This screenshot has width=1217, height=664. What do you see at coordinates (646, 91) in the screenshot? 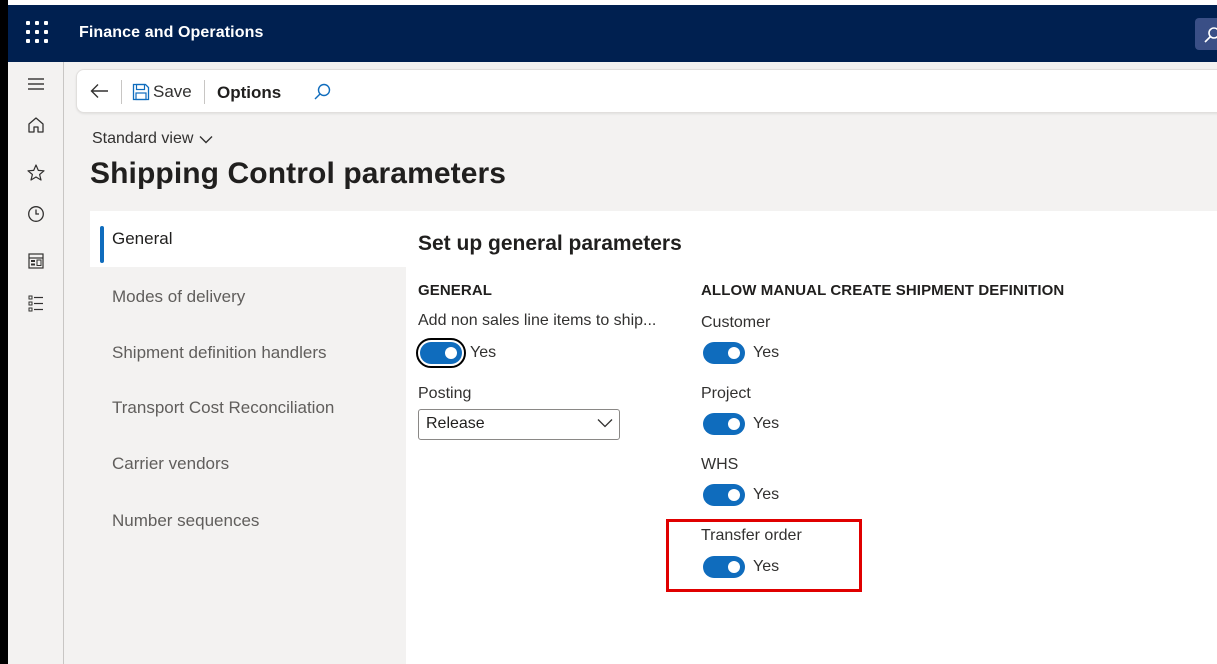
I see `action-pane: Save Options` at bounding box center [646, 91].